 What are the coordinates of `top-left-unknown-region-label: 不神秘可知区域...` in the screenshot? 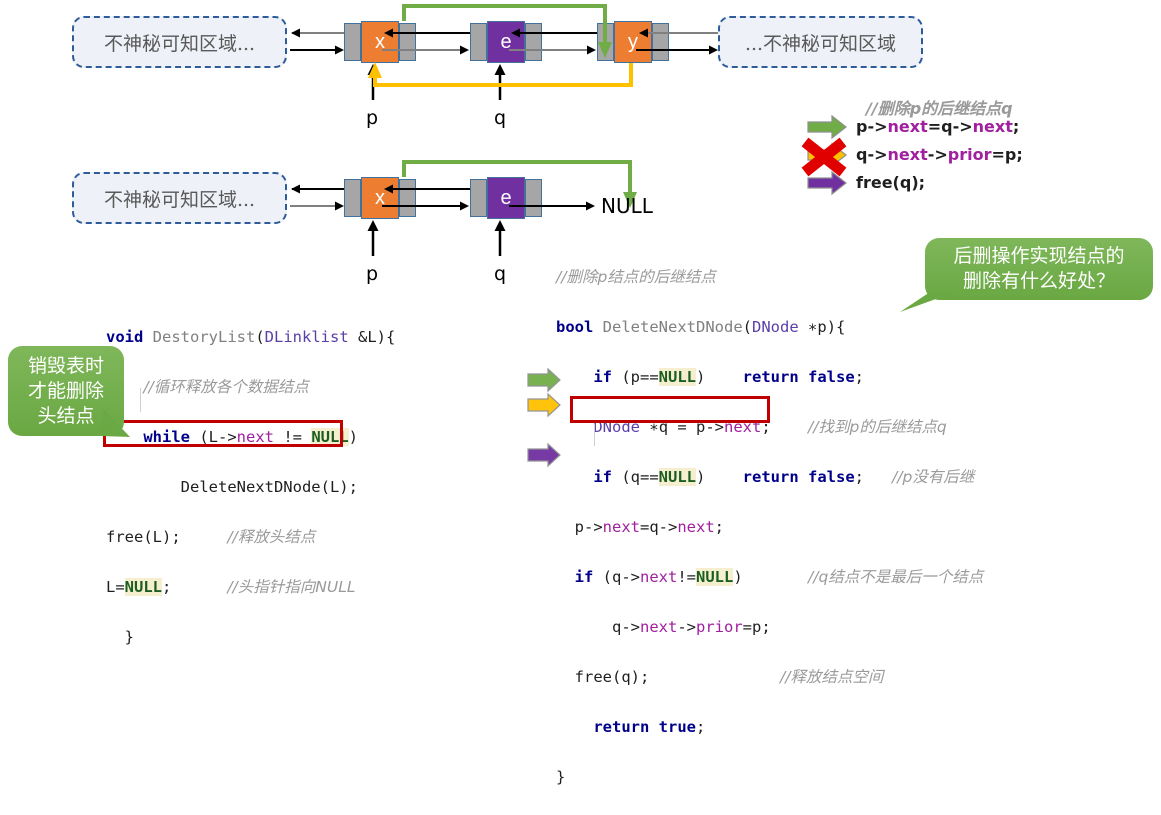 It's located at (179, 43).